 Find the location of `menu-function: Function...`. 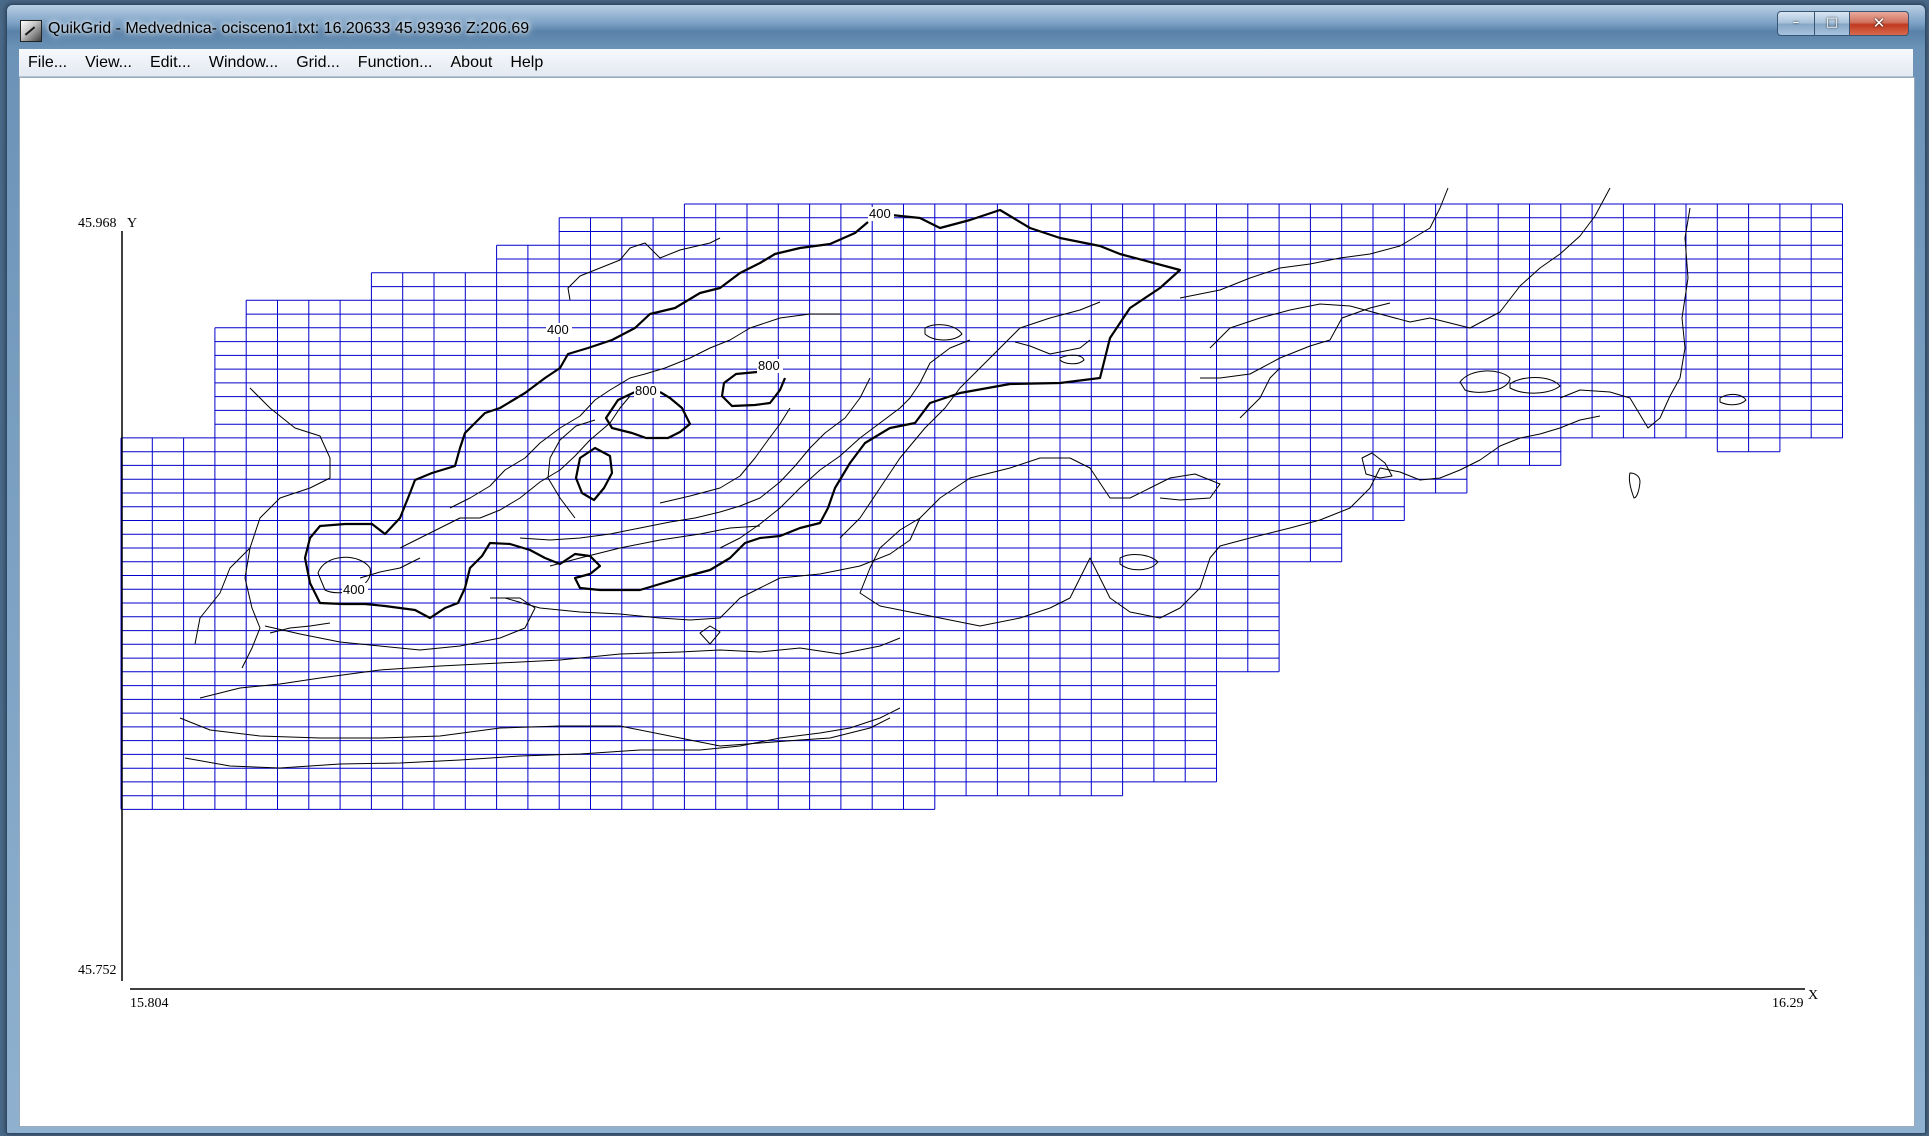

menu-function: Function... is located at coordinates (395, 62).